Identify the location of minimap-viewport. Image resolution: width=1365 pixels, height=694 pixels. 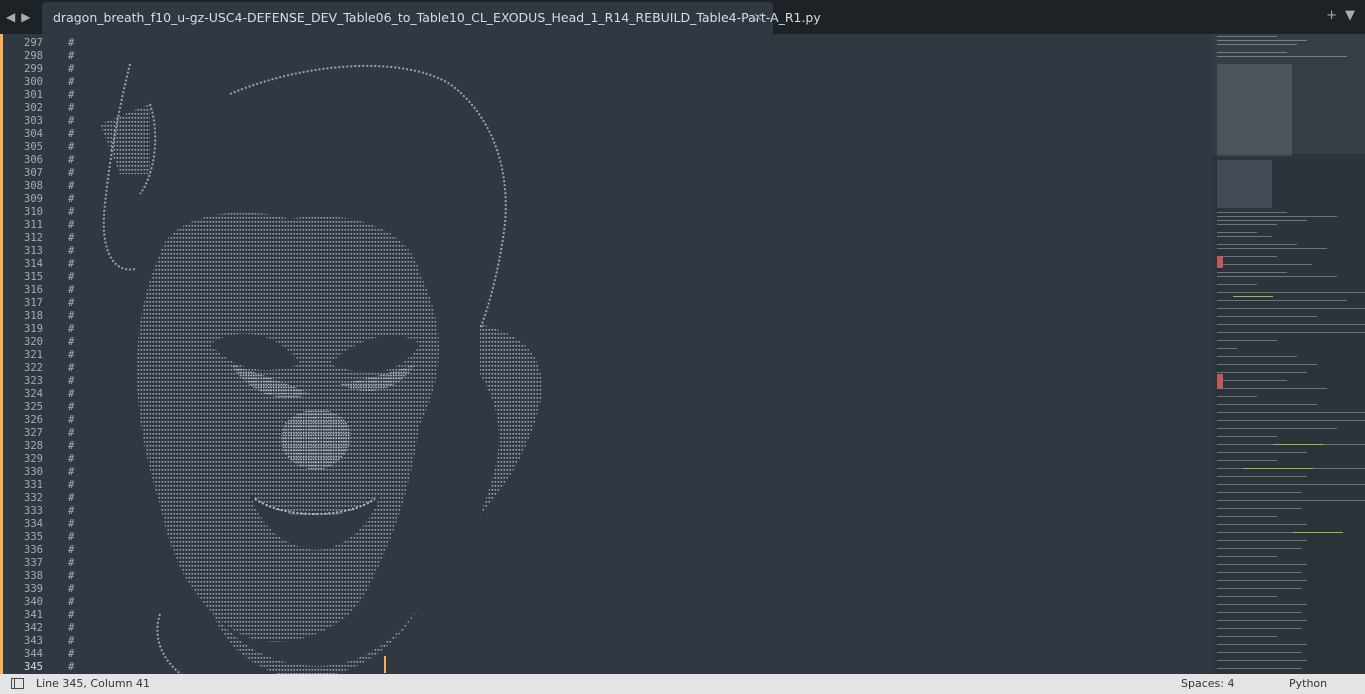
(1289, 94).